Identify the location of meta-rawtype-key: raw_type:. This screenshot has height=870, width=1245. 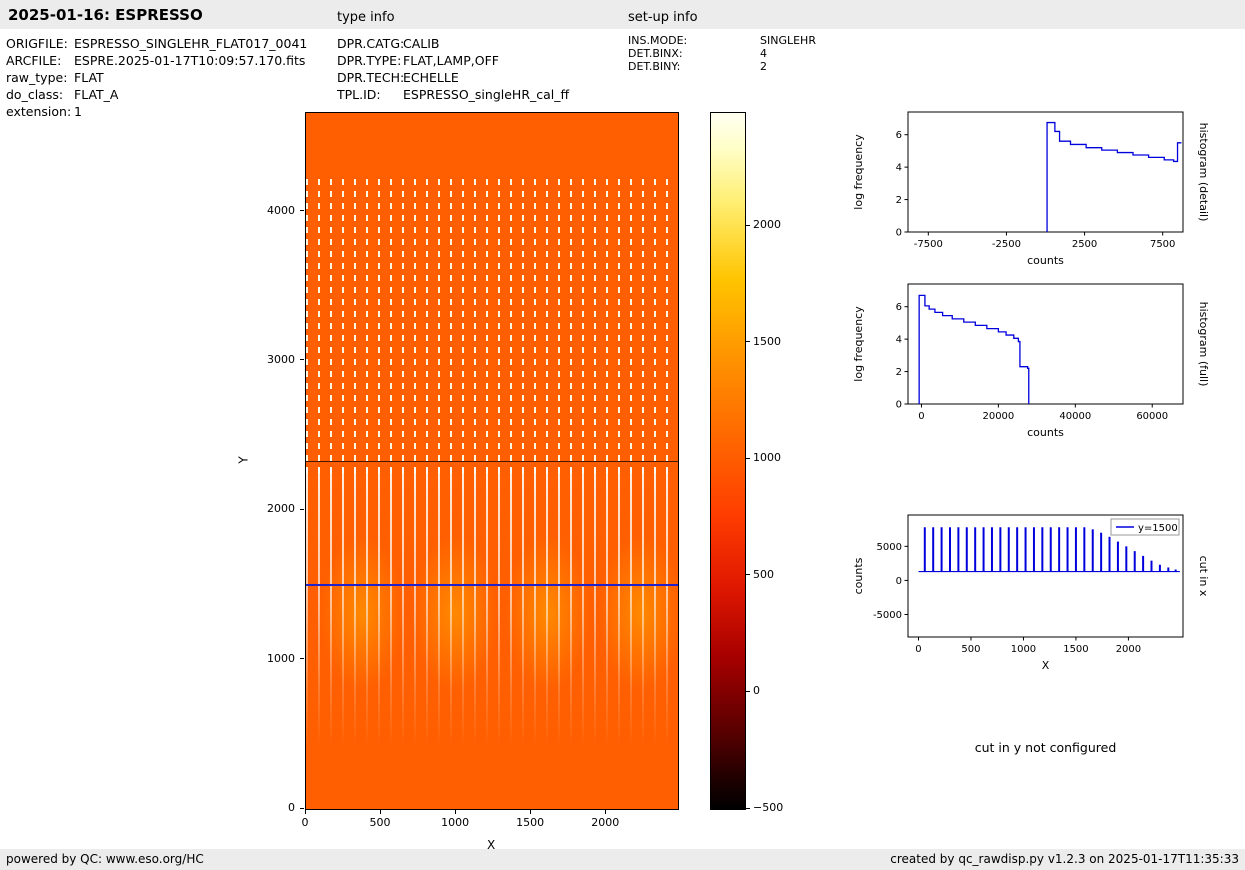
(37, 77).